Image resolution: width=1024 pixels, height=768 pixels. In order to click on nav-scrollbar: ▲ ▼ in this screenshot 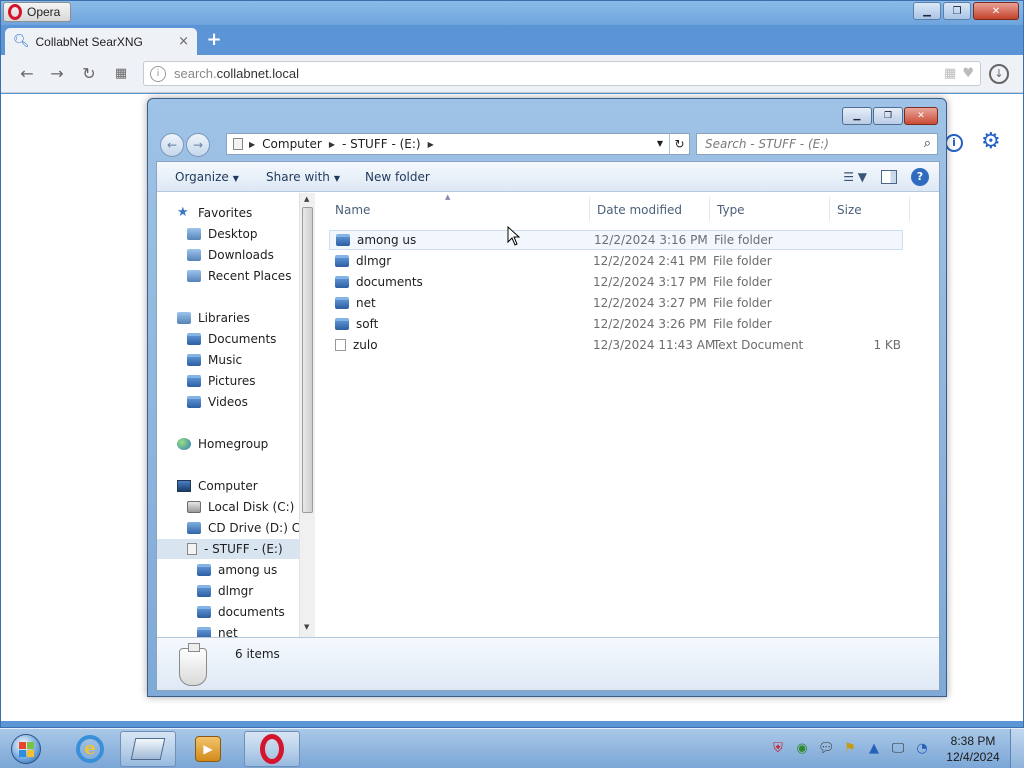, I will do `click(307, 415)`.